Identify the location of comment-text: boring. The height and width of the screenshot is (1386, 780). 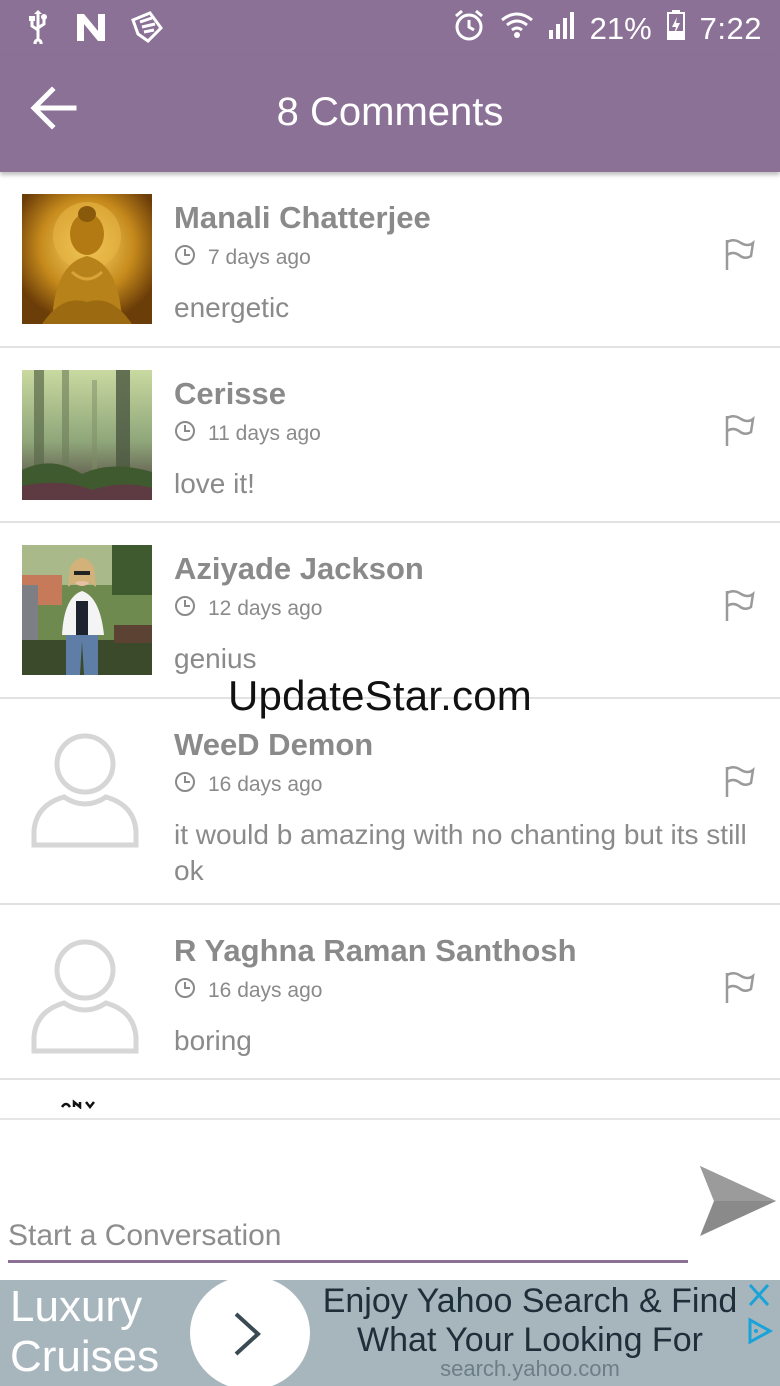
(213, 1040).